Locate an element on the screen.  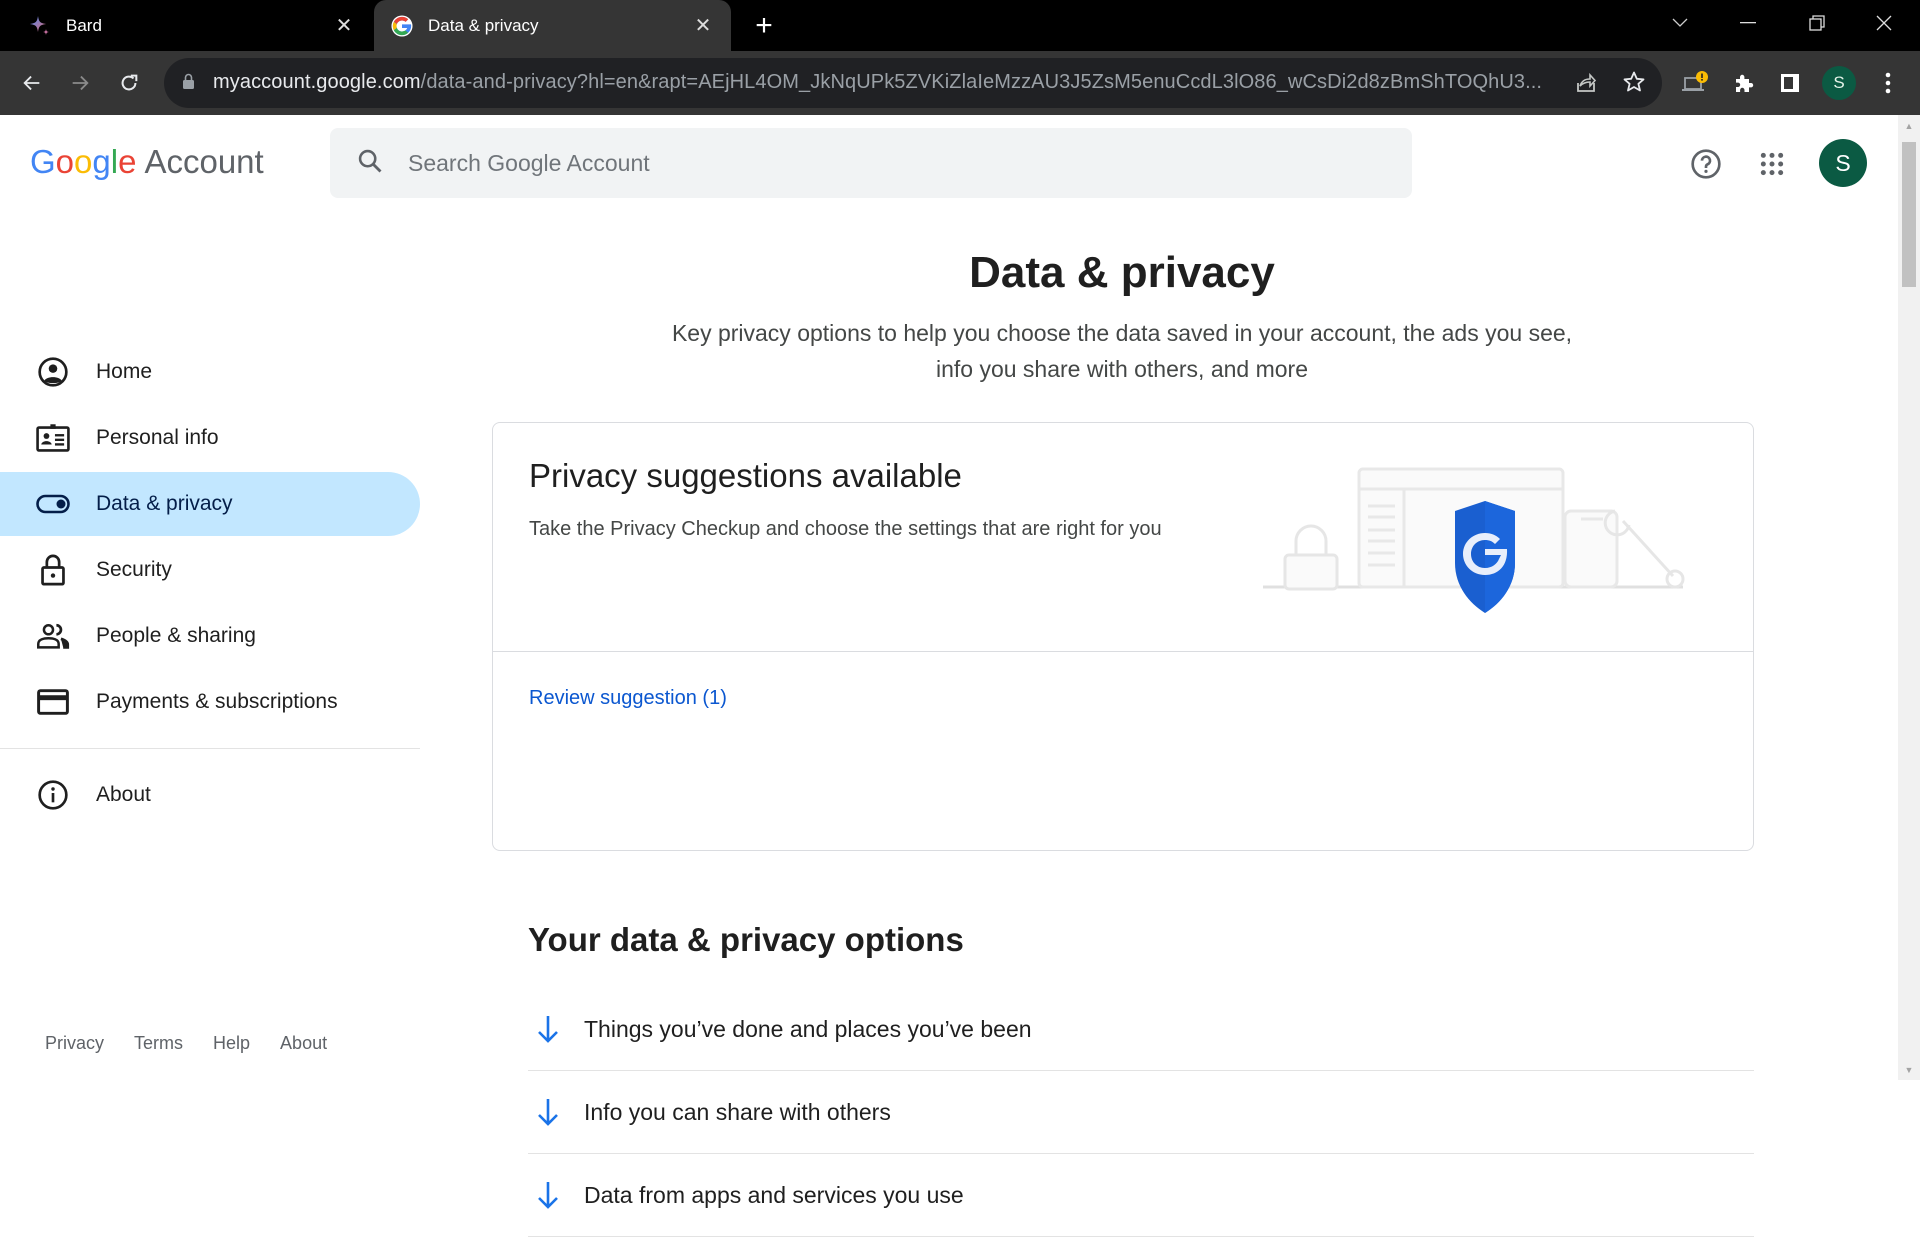
credit-card-icon is located at coordinates (53, 702).